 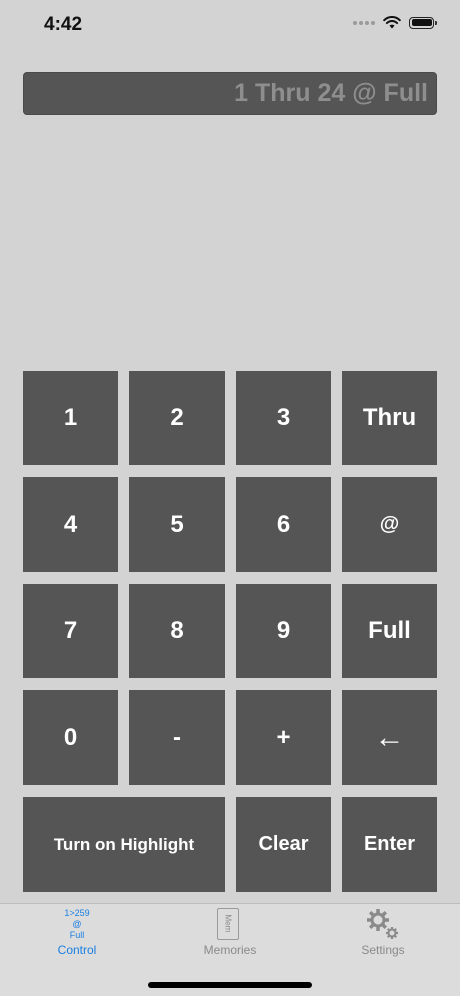 What do you see at coordinates (77, 950) in the screenshot?
I see `tab-label: Control` at bounding box center [77, 950].